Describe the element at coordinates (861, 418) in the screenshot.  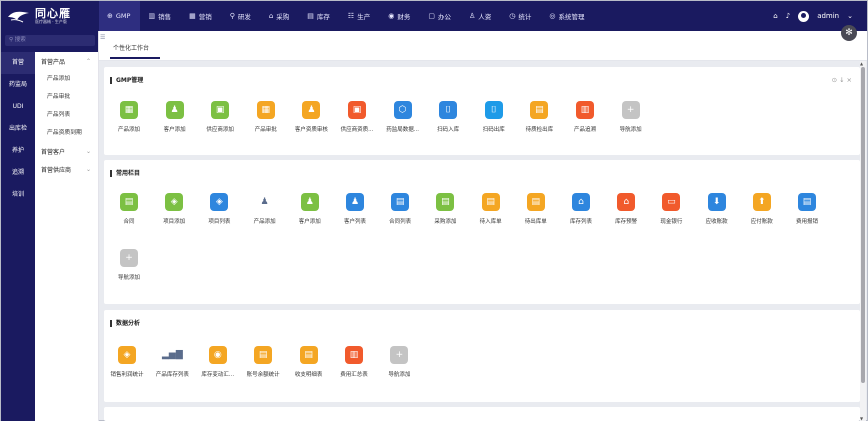
I see `scroll-down-icon: ▼` at that location.